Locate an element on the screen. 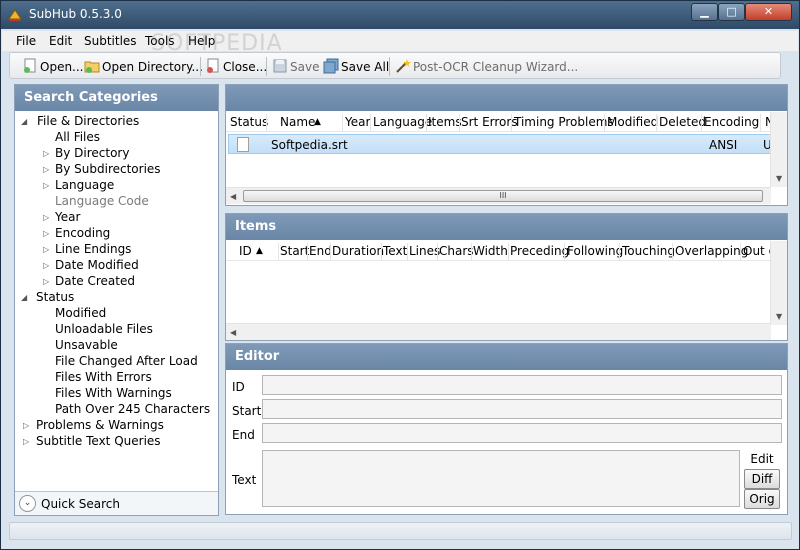  column-width: Width is located at coordinates (490, 251).